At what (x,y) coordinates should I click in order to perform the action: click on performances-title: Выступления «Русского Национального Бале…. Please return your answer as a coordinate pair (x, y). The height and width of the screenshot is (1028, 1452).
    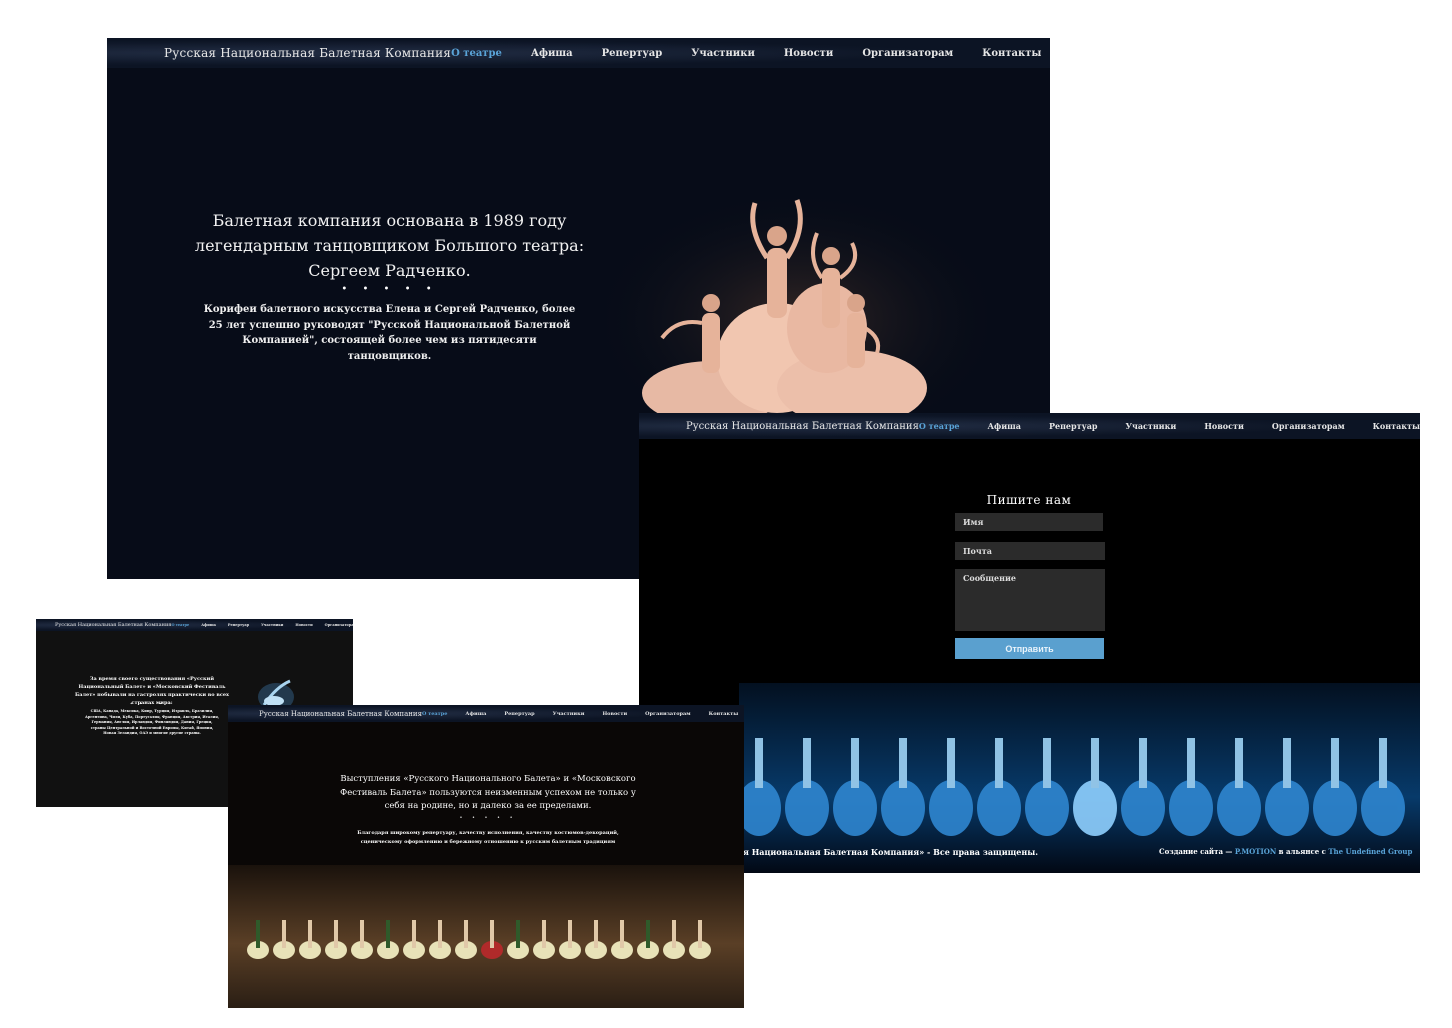
    Looking at the image, I should click on (488, 792).